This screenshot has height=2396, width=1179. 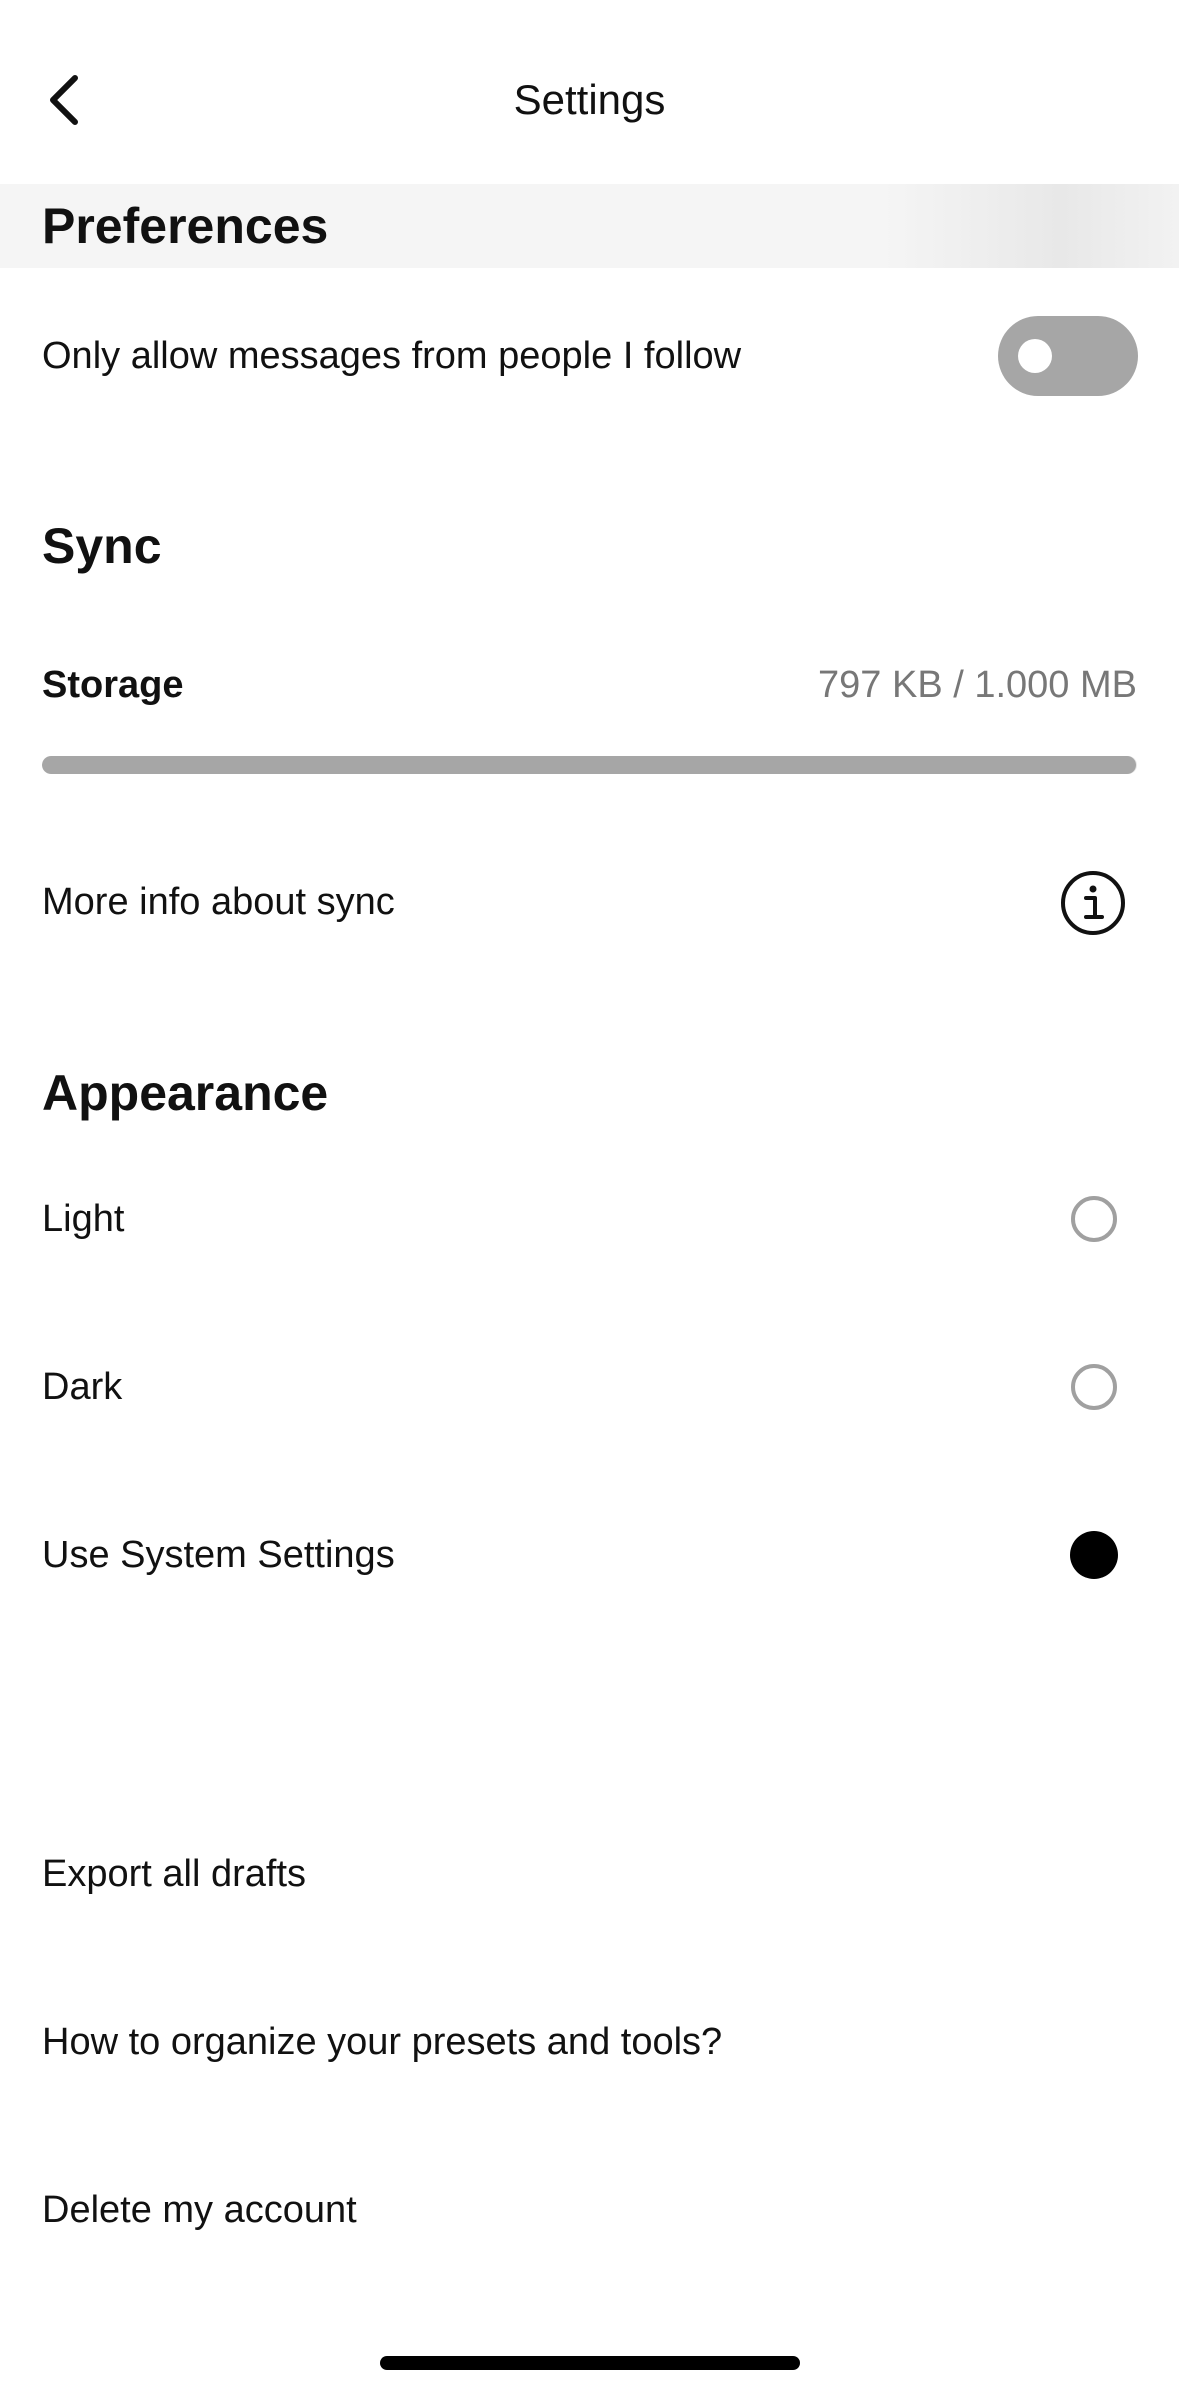 I want to click on home-indicator, so click(x=590, y=2363).